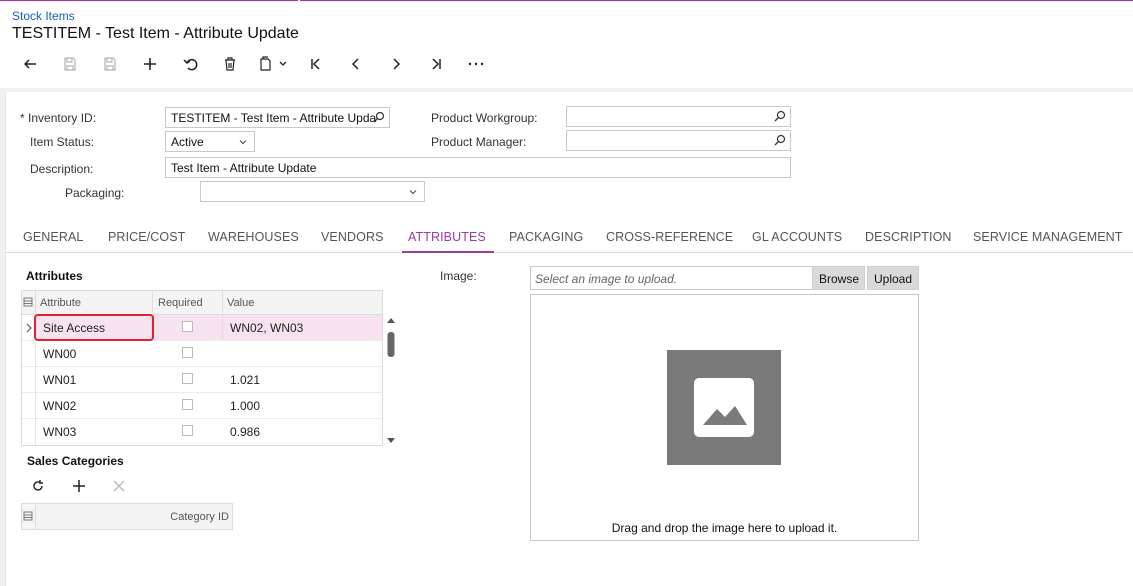 This screenshot has width=1133, height=586. I want to click on description-field: Test Item - Attribute Update, so click(478, 167).